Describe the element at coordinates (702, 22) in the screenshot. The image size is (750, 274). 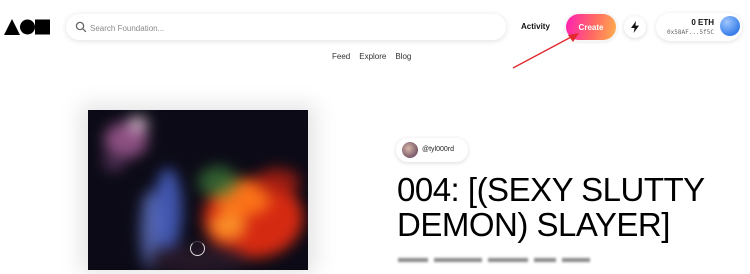
I see `wallet-balance: 0 ETH` at that location.